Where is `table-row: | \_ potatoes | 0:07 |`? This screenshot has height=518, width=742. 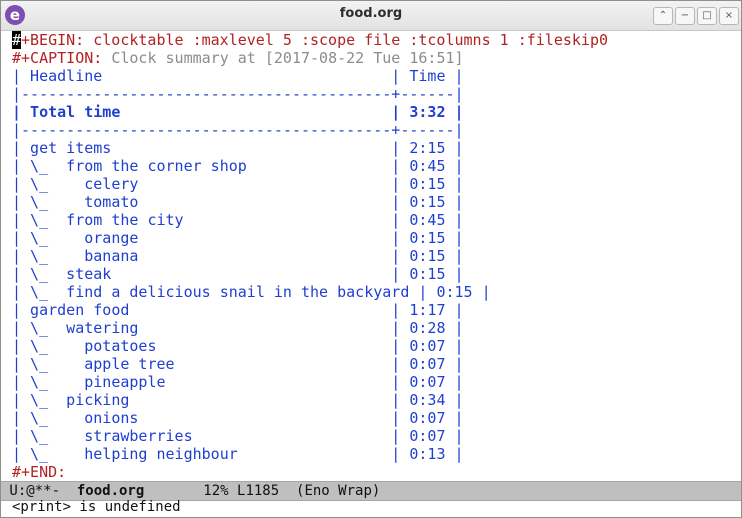 table-row: | \_ potatoes | 0:07 | is located at coordinates (238, 346).